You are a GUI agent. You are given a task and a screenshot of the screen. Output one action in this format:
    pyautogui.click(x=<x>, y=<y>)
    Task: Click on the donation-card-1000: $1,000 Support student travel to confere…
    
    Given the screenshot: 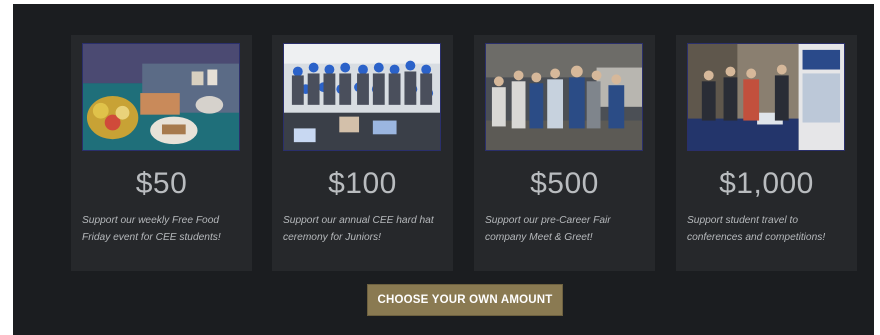 What is the action you would take?
    pyautogui.click(x=766, y=153)
    